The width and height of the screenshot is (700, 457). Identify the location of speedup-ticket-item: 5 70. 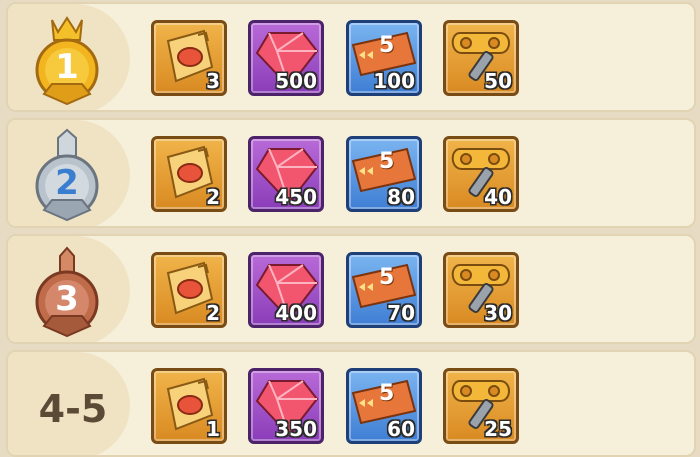
(384, 290).